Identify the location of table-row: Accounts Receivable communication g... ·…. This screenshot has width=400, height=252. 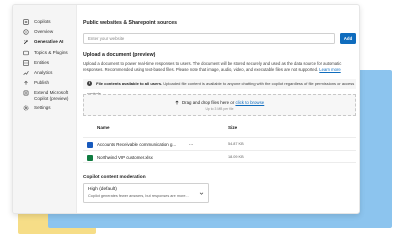
(219, 143).